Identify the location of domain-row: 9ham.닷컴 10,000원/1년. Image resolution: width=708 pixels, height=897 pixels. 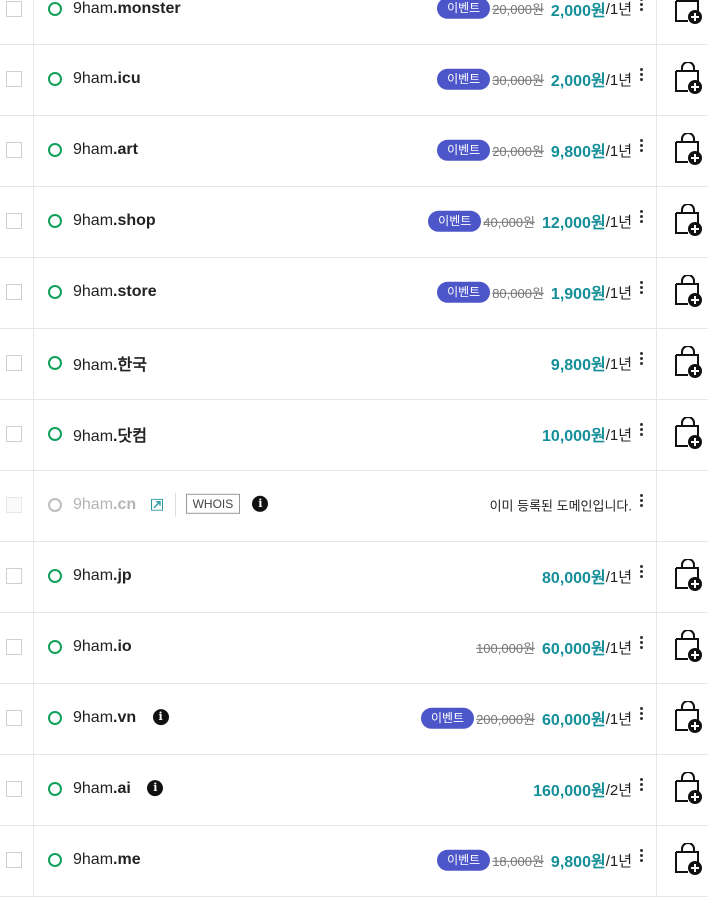
(354, 435).